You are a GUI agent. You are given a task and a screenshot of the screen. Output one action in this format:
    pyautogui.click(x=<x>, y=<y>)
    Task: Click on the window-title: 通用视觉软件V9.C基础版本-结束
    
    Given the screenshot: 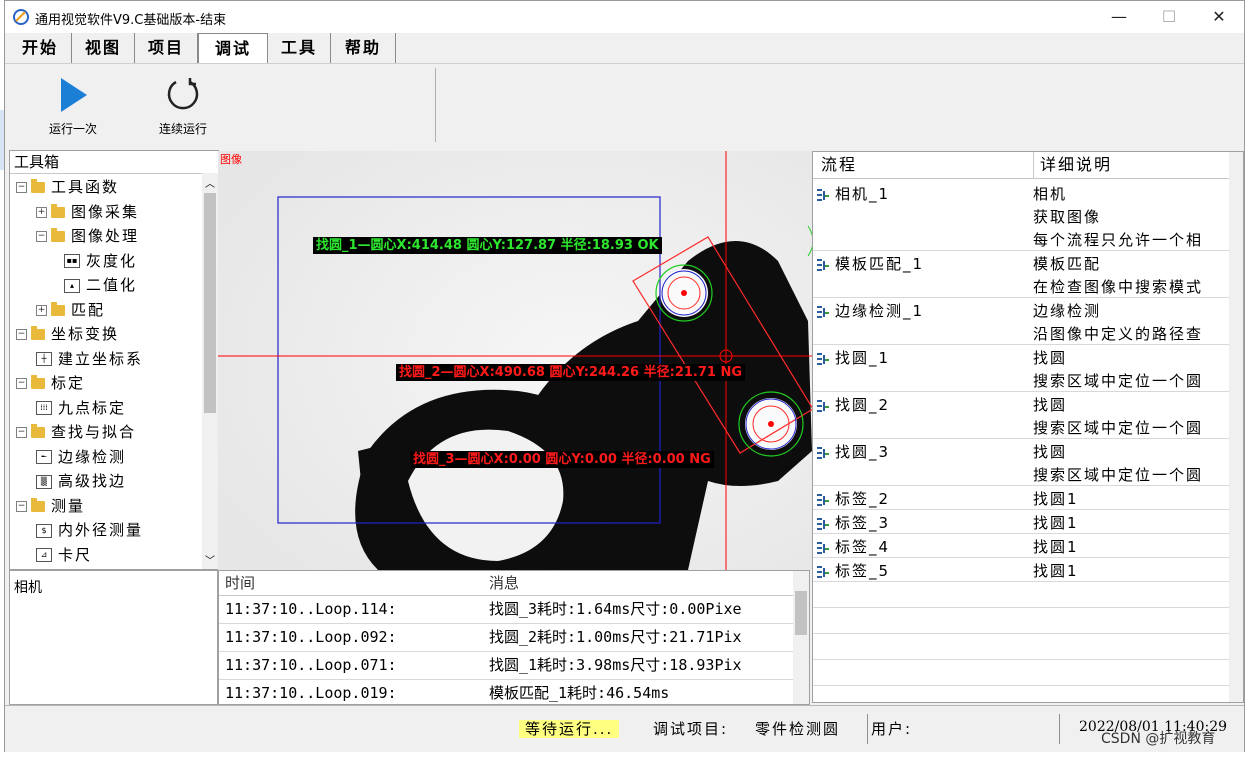 What is the action you would take?
    pyautogui.click(x=131, y=20)
    